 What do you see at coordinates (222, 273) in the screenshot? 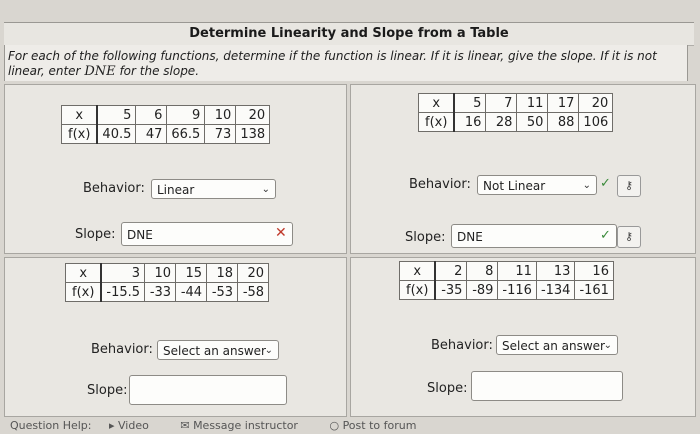
I see `table-cell: 18` at bounding box center [222, 273].